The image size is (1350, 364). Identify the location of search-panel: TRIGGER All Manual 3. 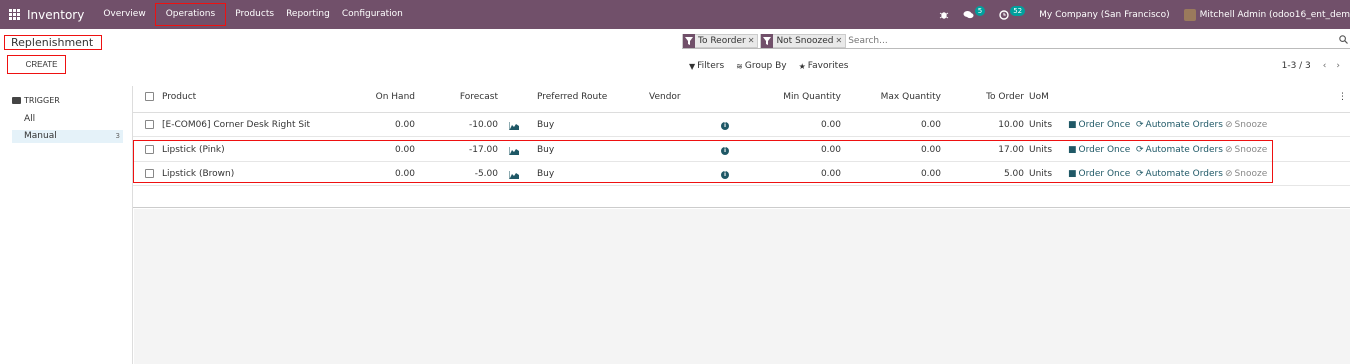
(66, 225).